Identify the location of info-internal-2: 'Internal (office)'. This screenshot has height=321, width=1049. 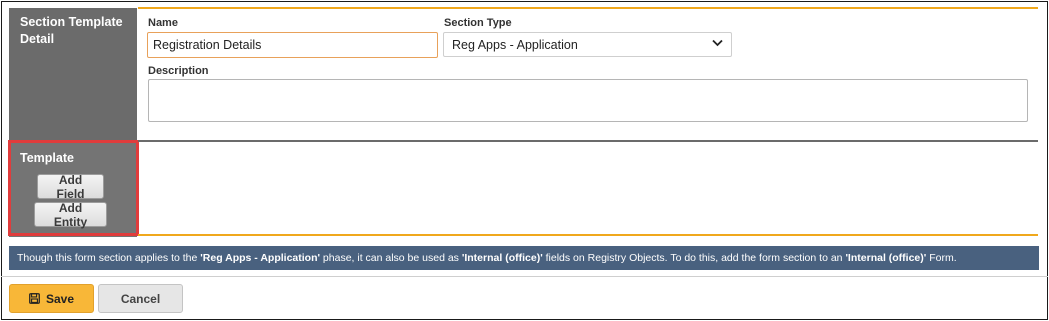
(886, 258).